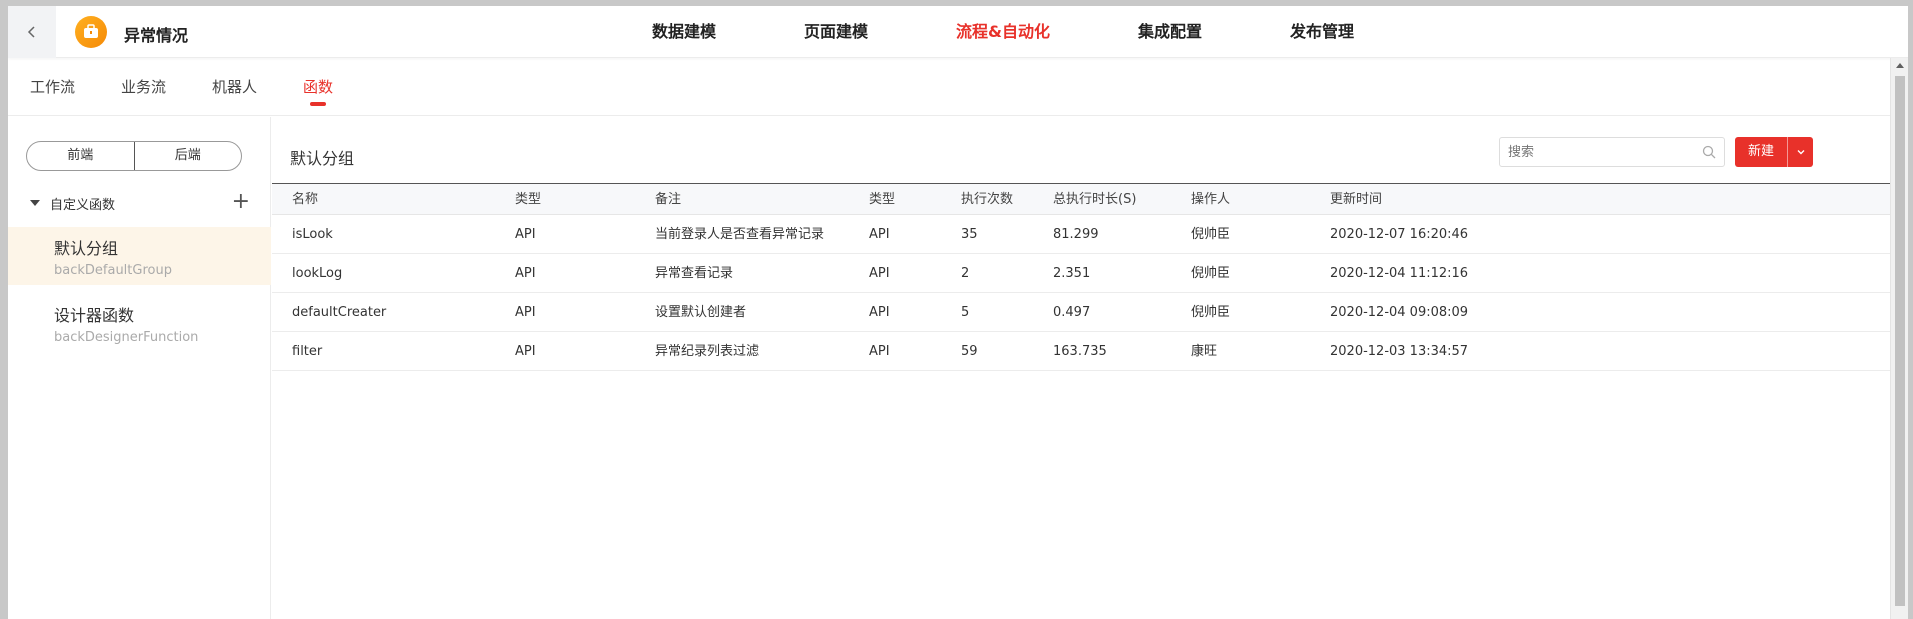  I want to click on app-logo, so click(91, 32).